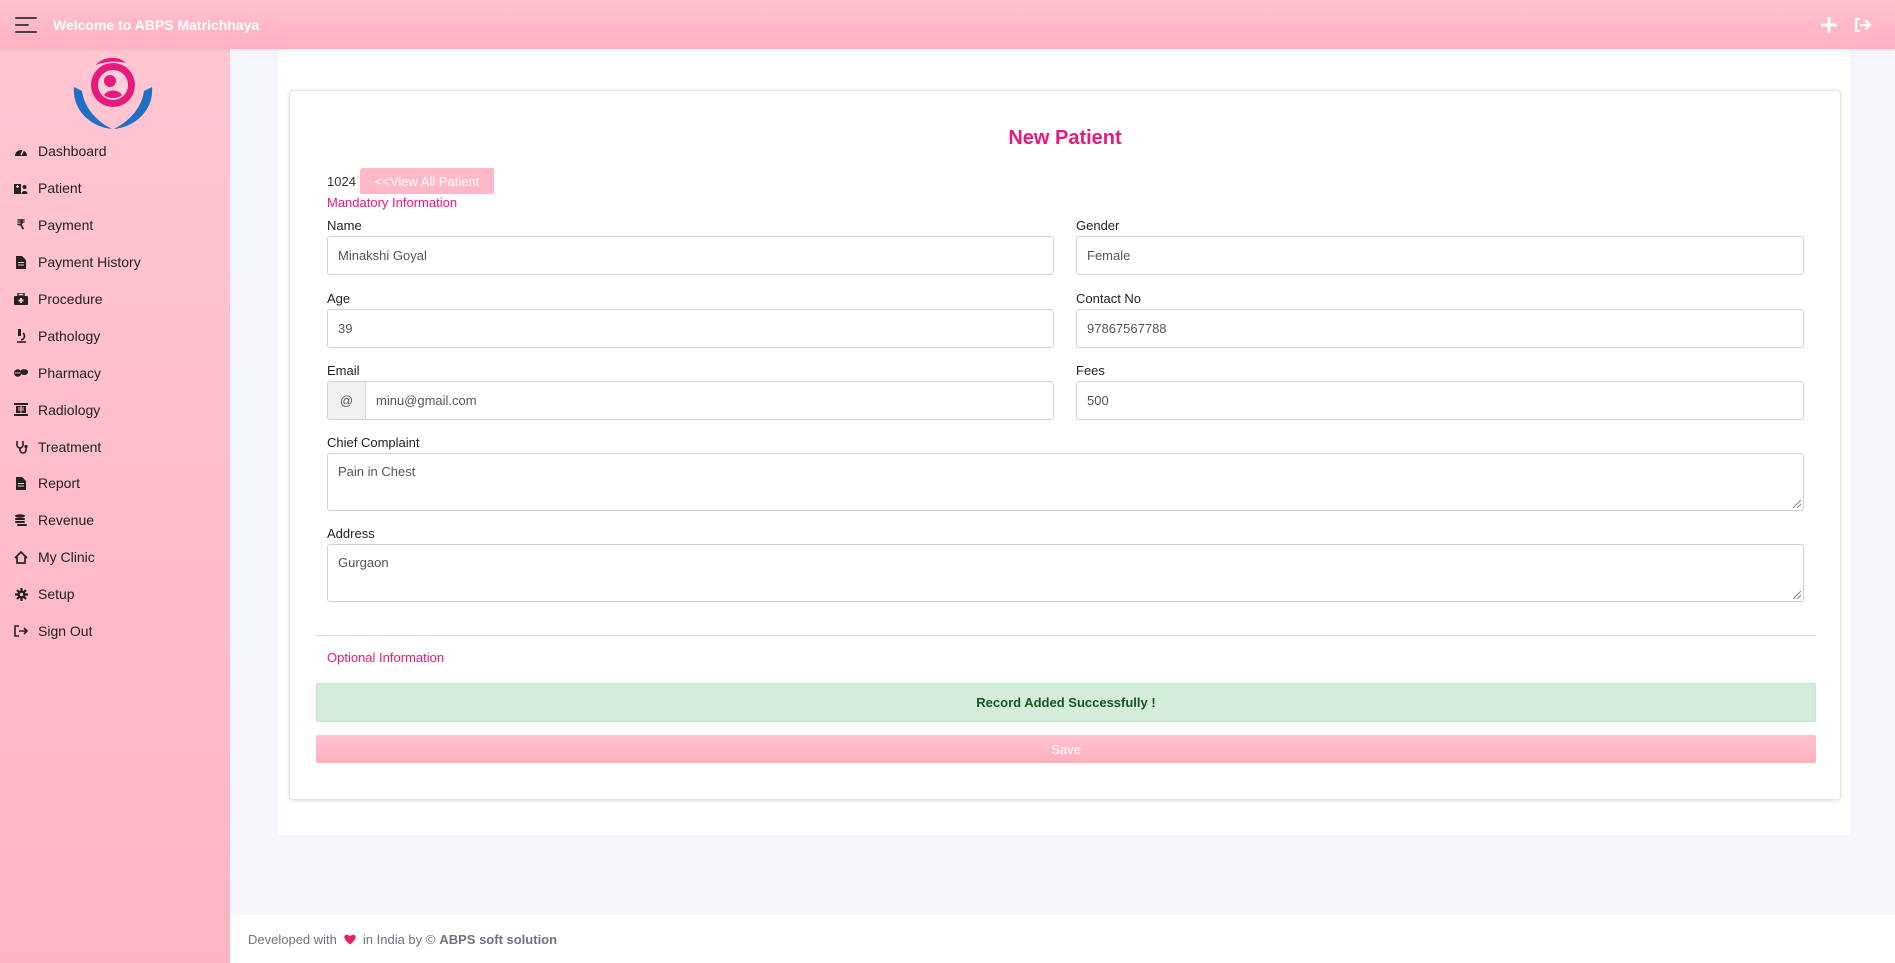 This screenshot has width=1895, height=963. I want to click on email-input: minu@gmail.com, so click(709, 400).